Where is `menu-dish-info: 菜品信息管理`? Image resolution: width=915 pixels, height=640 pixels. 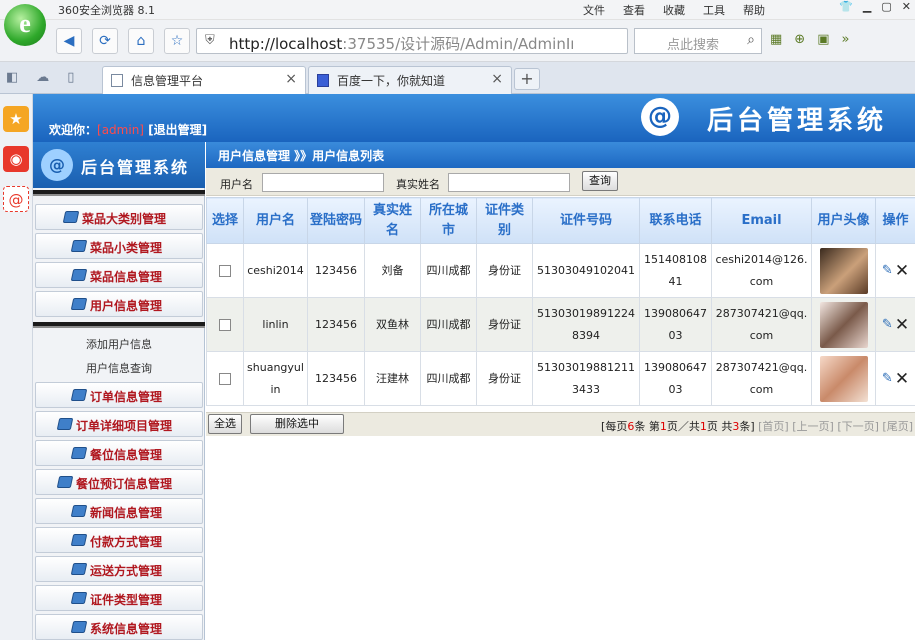
menu-dish-info: 菜品信息管理 is located at coordinates (119, 275).